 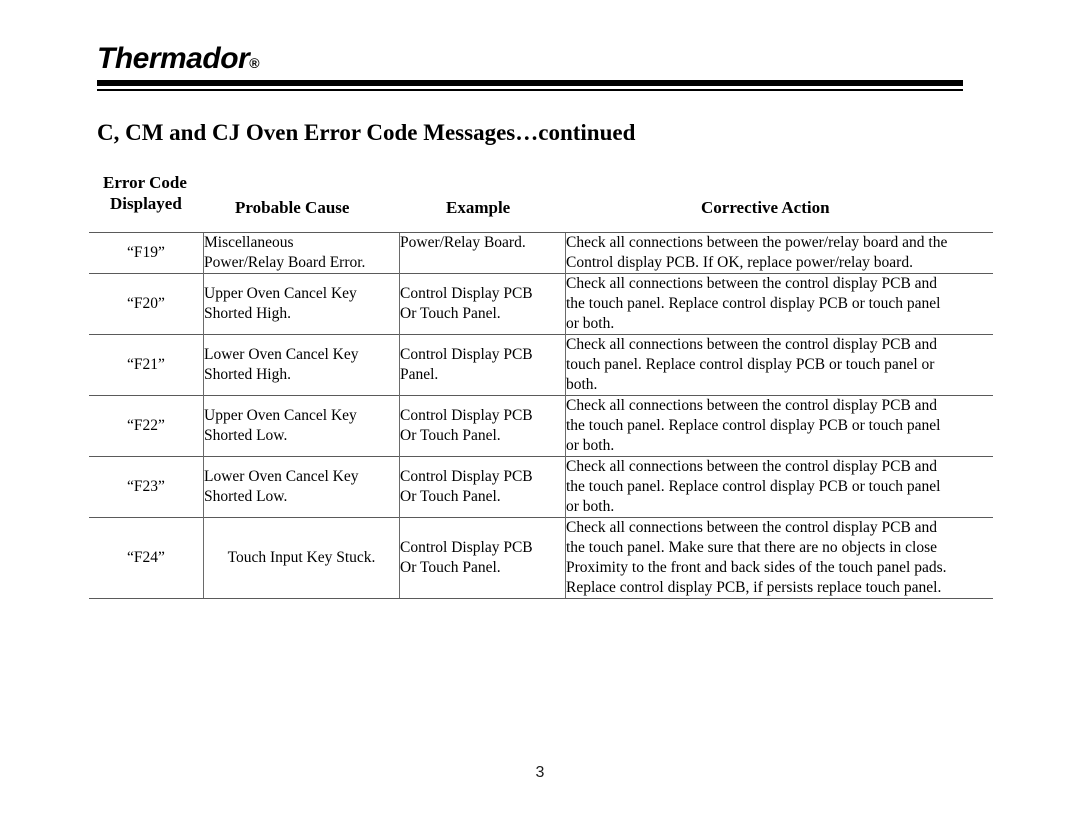 I want to click on cell-error-code: “F20”, so click(x=146, y=304).